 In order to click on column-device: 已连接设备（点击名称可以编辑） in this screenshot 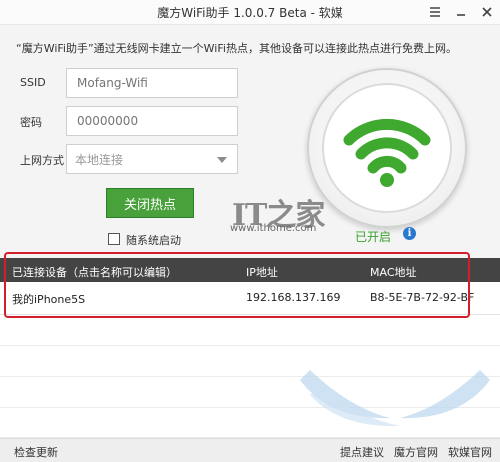, I will do `click(94, 272)`.